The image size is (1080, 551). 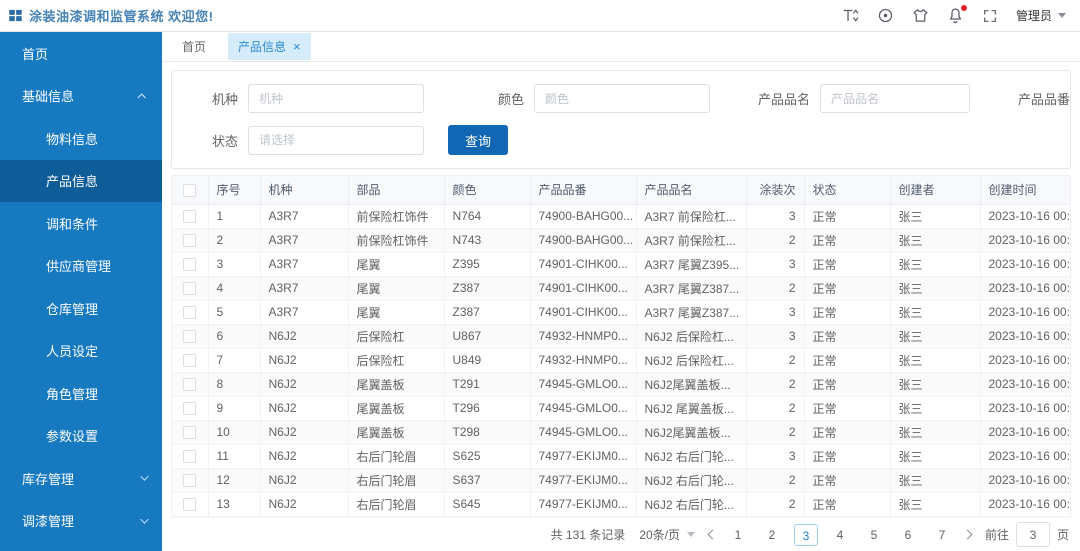 I want to click on sidebar-item-supplier-mgmt: 供应商管理, so click(x=81, y=266).